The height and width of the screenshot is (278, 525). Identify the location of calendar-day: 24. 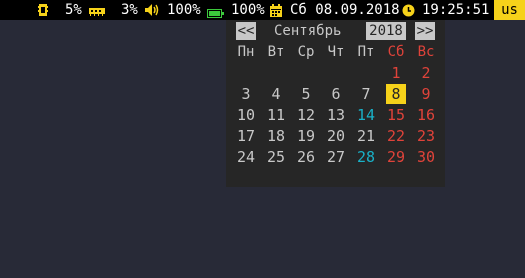
(246, 157).